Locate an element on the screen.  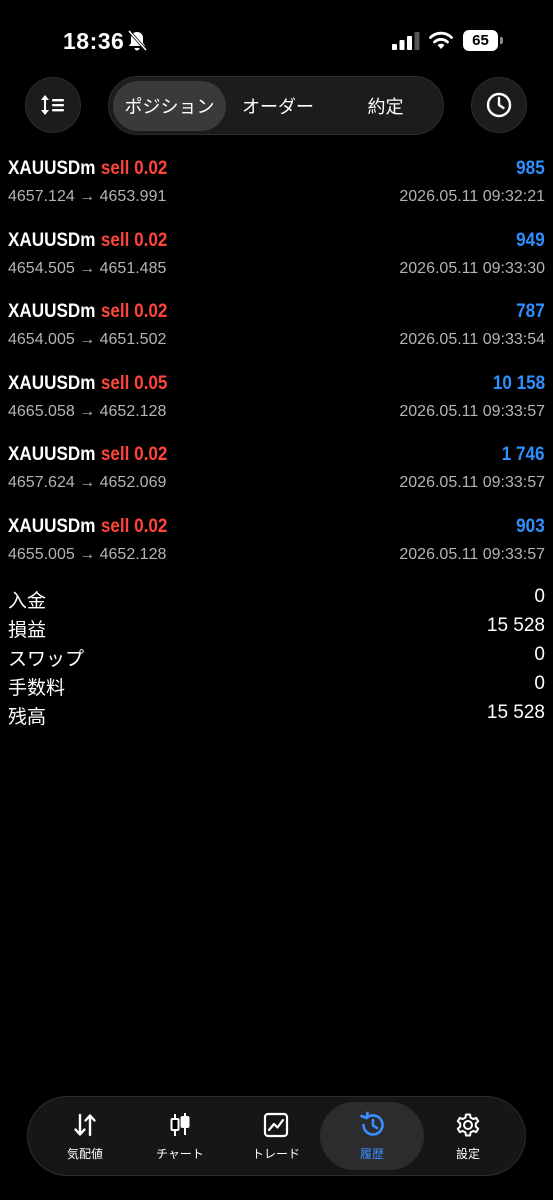
status-time: 18:36 is located at coordinates (94, 41).